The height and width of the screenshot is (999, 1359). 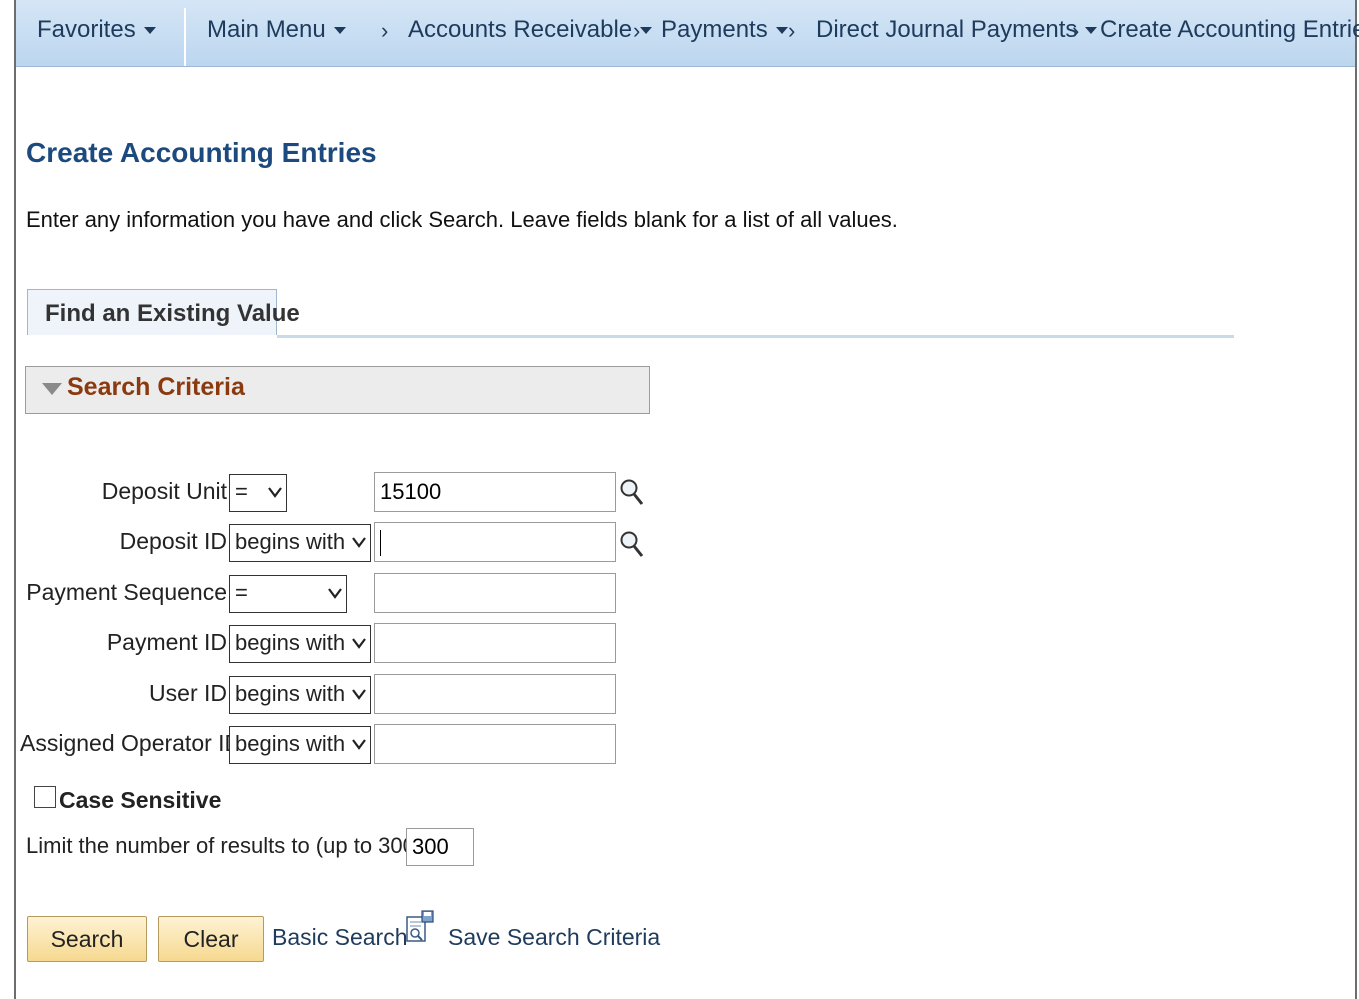 What do you see at coordinates (140, 800) in the screenshot?
I see `case-sensitive-label: Case Sensitive` at bounding box center [140, 800].